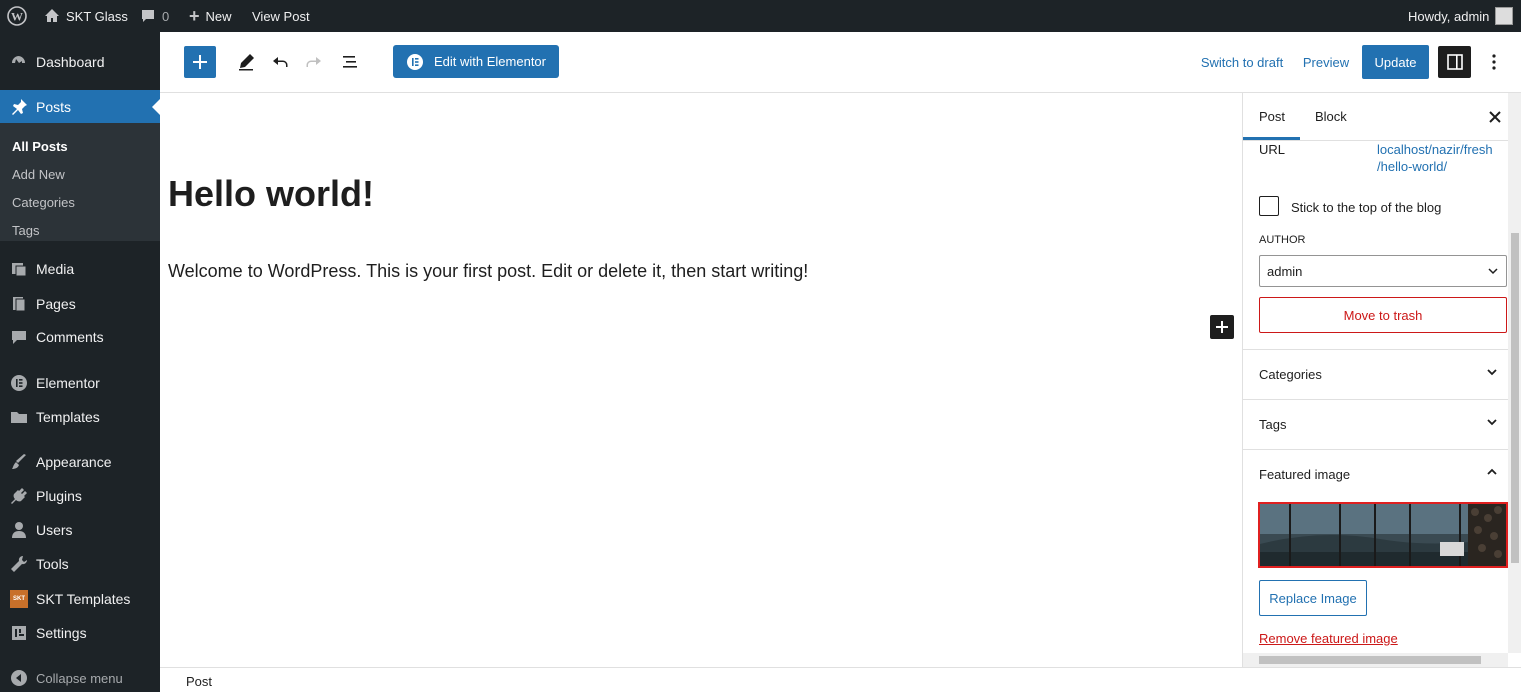 The image size is (1521, 695). Describe the element at coordinates (1383, 271) in the screenshot. I see `author-select: admin` at that location.